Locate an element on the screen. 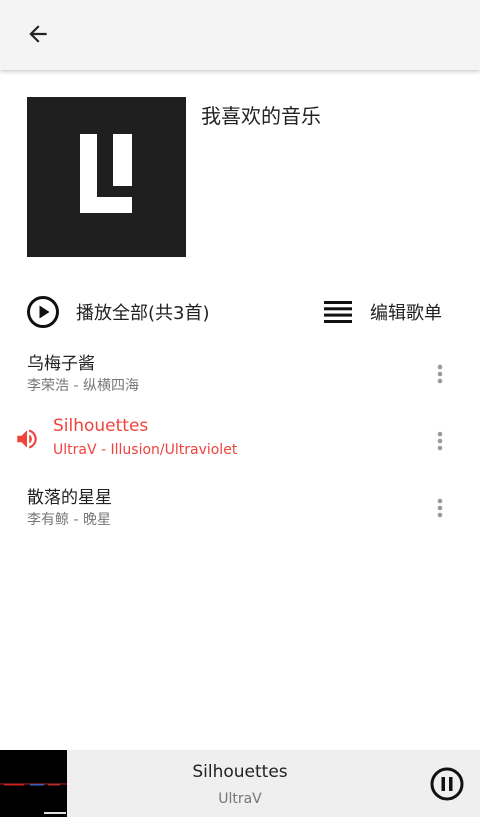  pause-circle-icon is located at coordinates (447, 784).